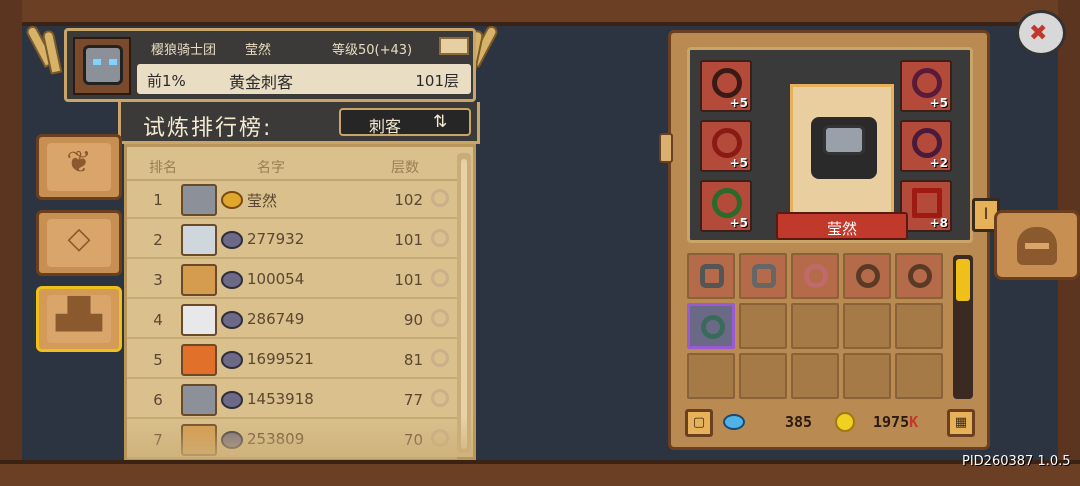  Describe the element at coordinates (961, 423) in the screenshot. I see `grid-icon: ▦` at that location.